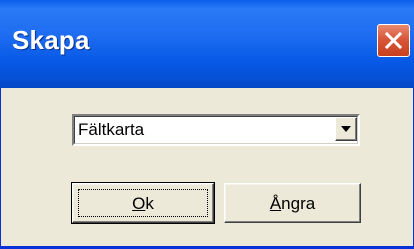  I want to click on close-icon, so click(393, 40).